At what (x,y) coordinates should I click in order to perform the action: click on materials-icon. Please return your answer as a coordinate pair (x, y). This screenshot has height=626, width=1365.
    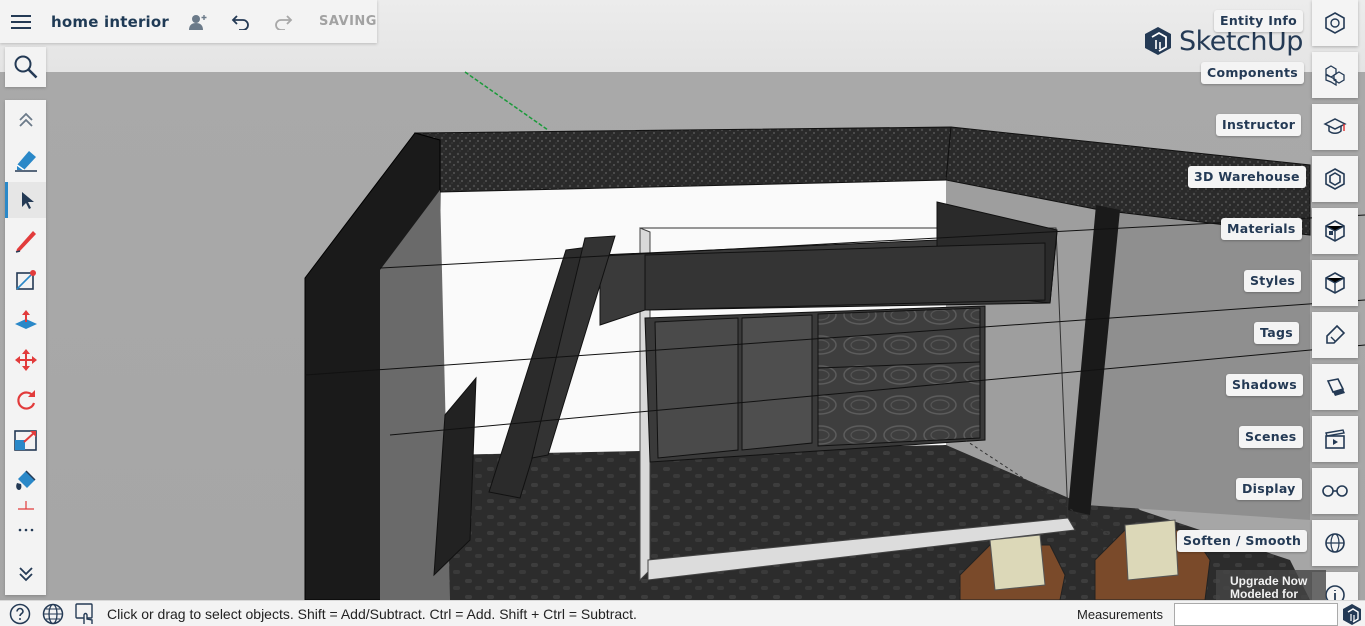
    Looking at the image, I should click on (1335, 231).